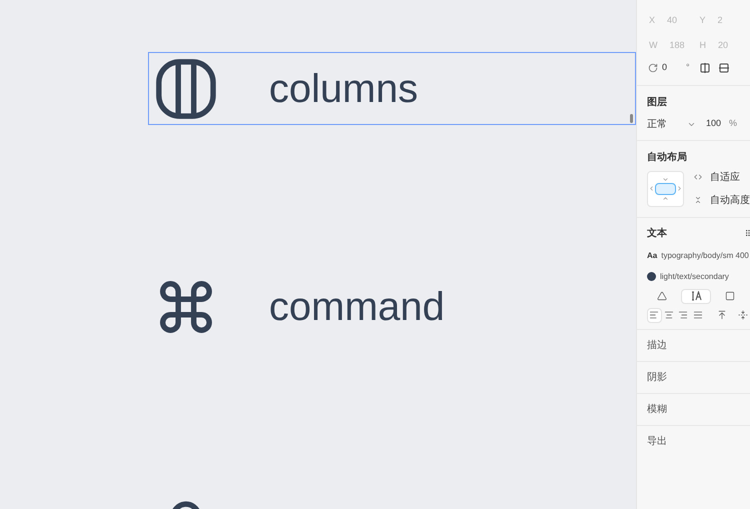 The image size is (750, 509). Describe the element at coordinates (730, 200) in the screenshot. I see `height-mode: 自动高度` at that location.